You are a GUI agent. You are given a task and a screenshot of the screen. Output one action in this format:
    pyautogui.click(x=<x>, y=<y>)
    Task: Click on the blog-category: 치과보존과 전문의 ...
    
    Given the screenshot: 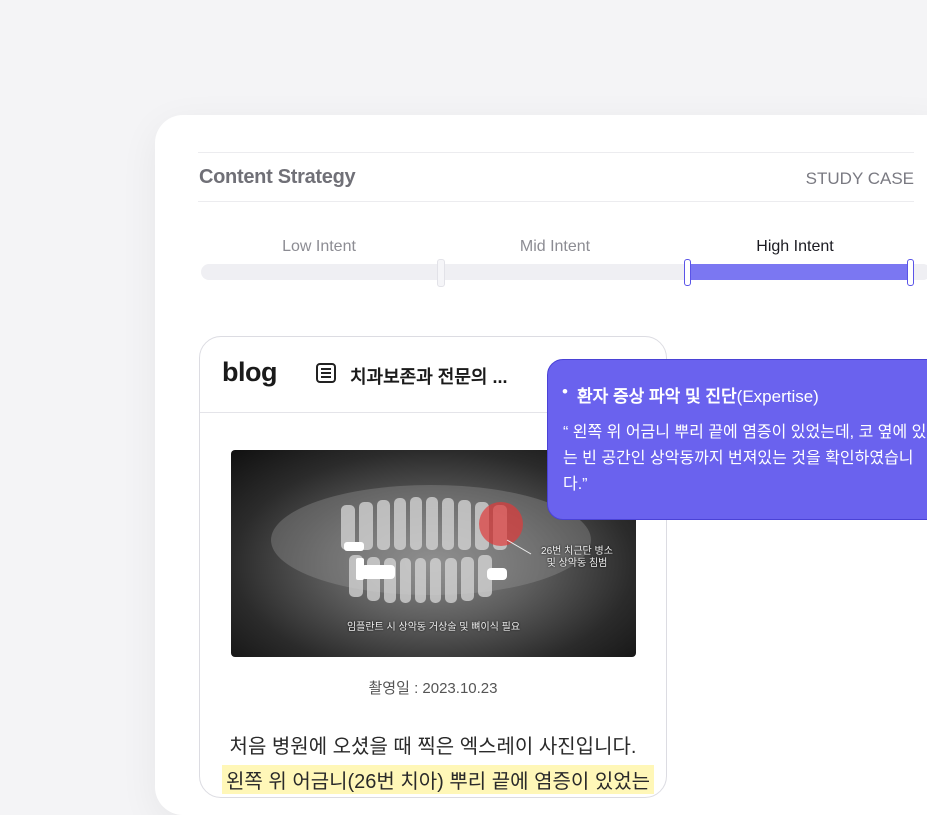 What is the action you would take?
    pyautogui.click(x=428, y=376)
    